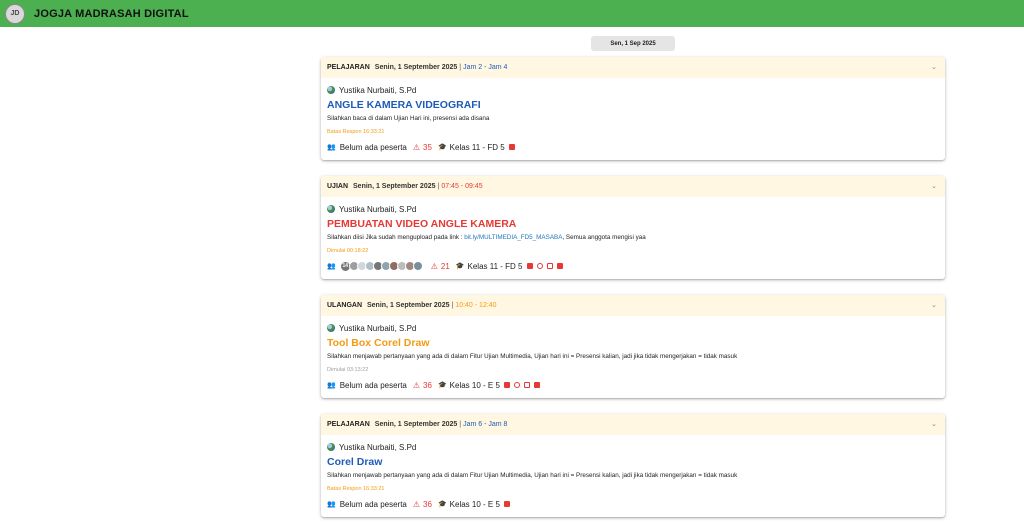  What do you see at coordinates (633, 224) in the screenshot?
I see `subject-title: PEMBUATAN VIDEO ANGLE KAMERA` at bounding box center [633, 224].